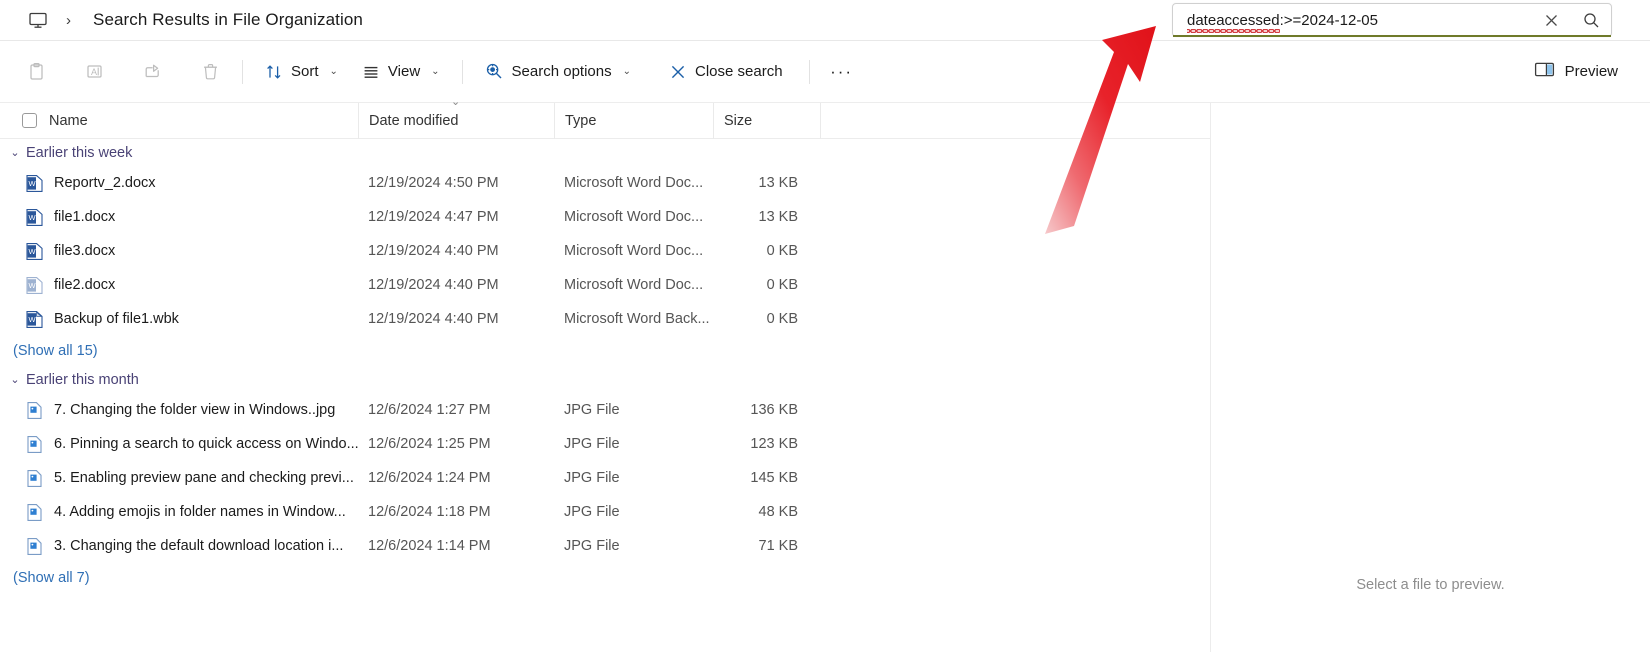  Describe the element at coordinates (85, 217) in the screenshot. I see `file-name: file1.docx` at that location.